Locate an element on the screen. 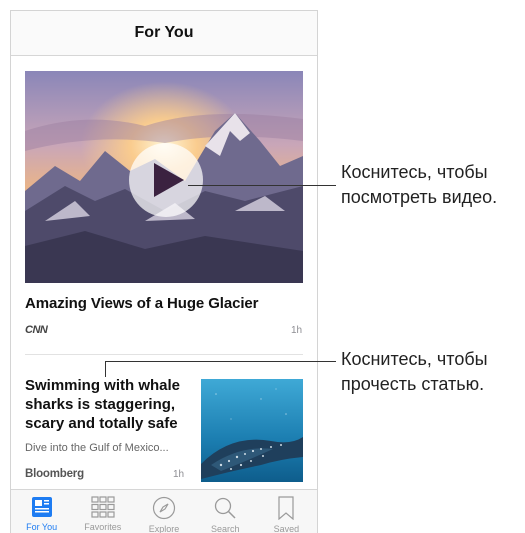  callout-text: посмотреть видео. is located at coordinates (419, 197).